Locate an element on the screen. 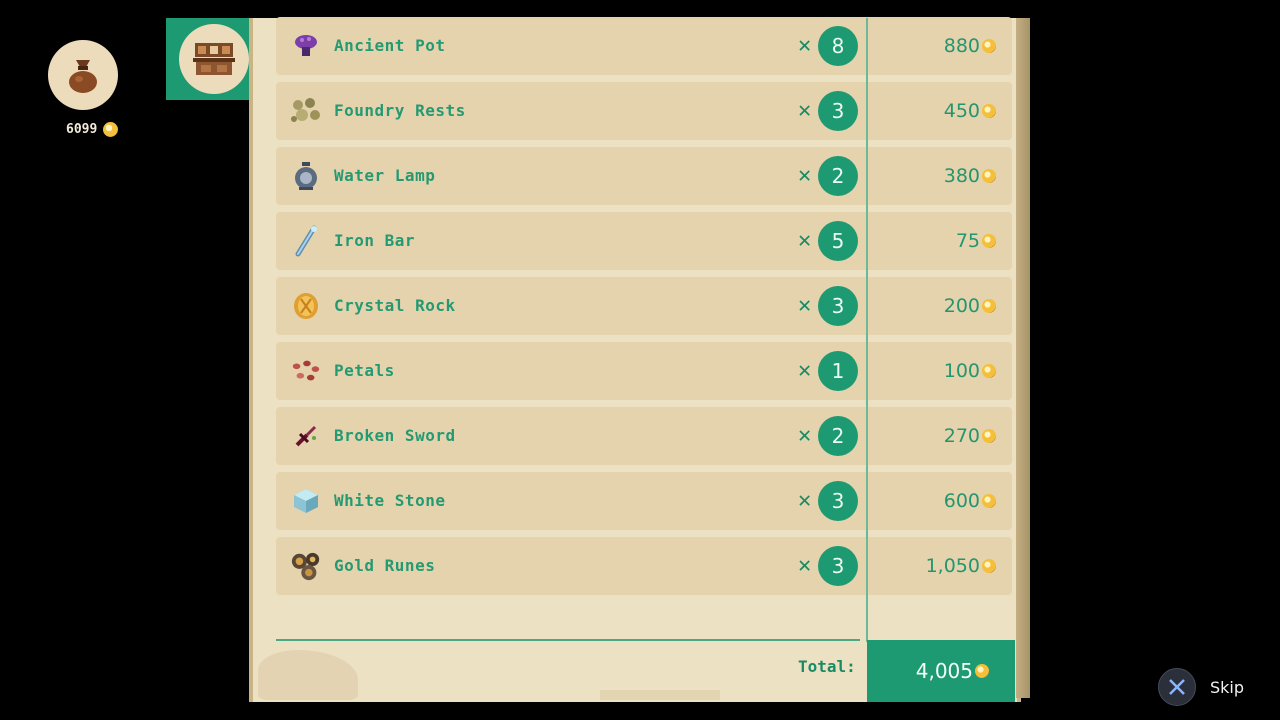  wallet-amount: 6099 is located at coordinates (92, 129).